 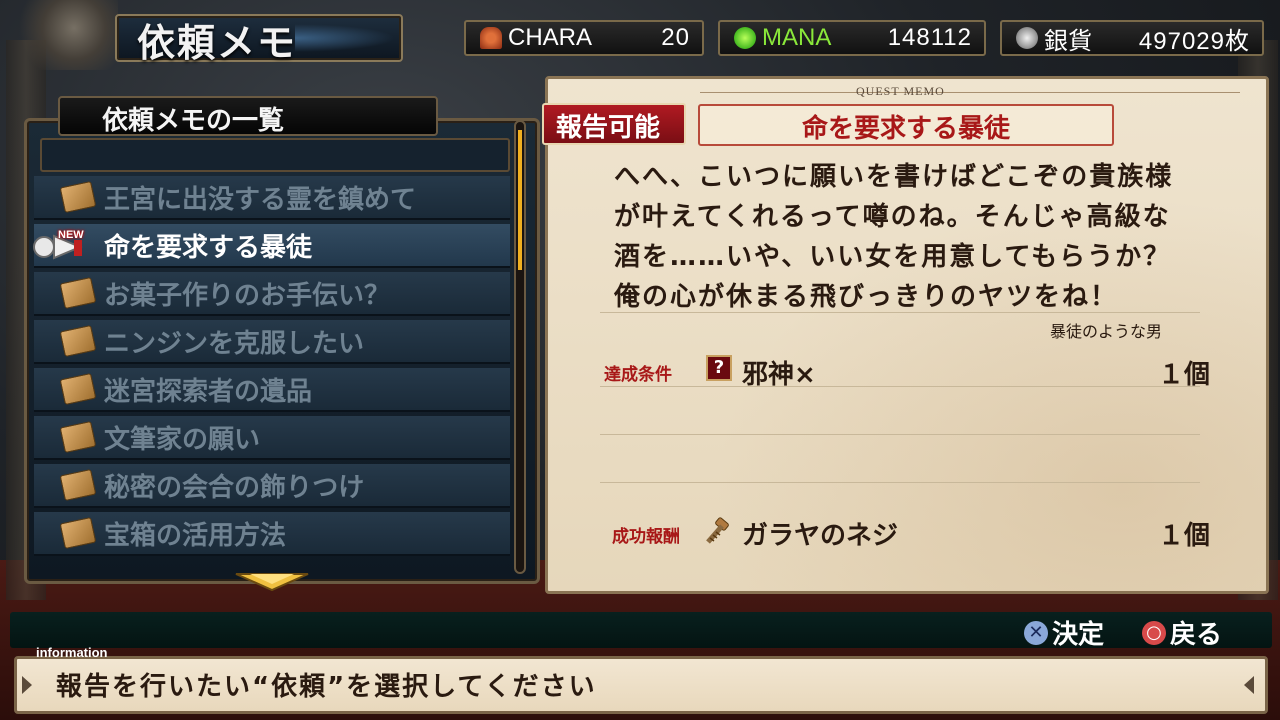 I want to click on silver-value: 497029枚, so click(x=1194, y=41).